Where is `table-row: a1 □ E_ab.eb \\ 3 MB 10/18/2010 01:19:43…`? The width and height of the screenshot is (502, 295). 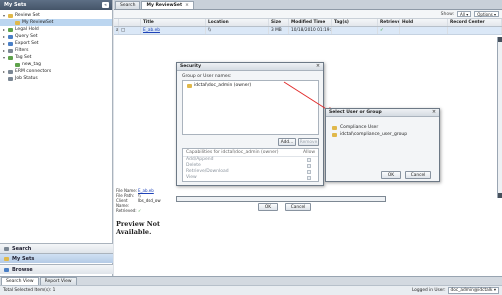
table-row: a1 □ E_ab.eb \\ 3 MB 10/18/2010 01:19:43… is located at coordinates (308, 31).